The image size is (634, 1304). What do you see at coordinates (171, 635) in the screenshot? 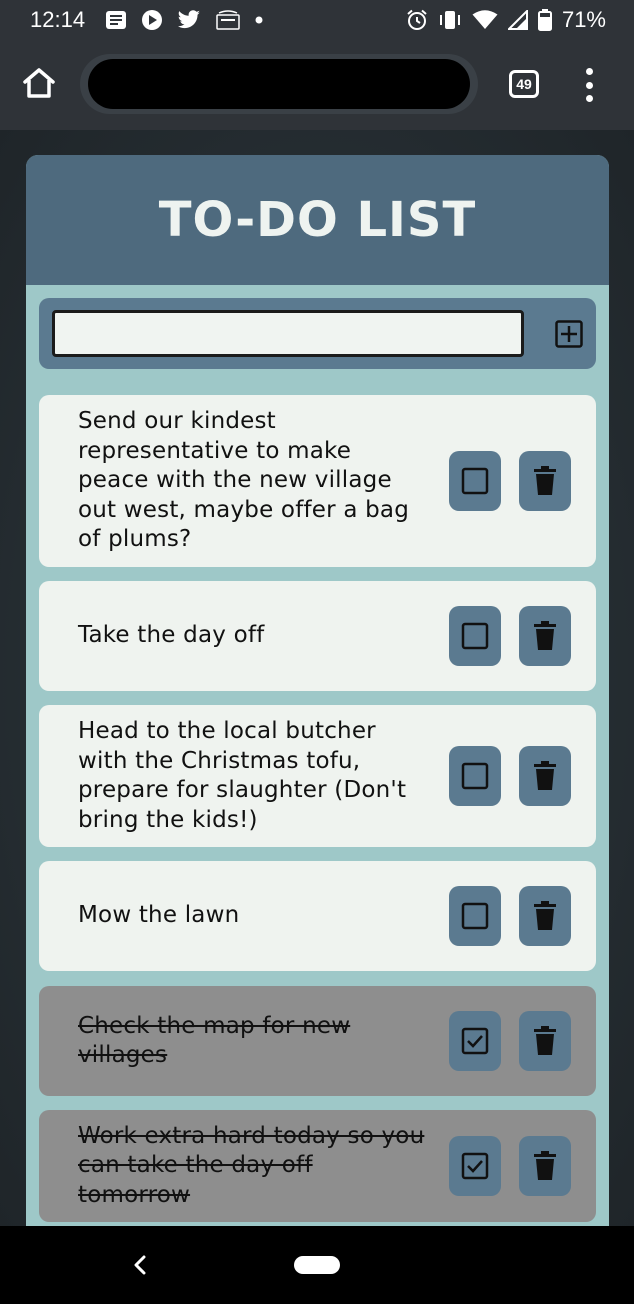
I see `todo-text: Take the day off` at bounding box center [171, 635].